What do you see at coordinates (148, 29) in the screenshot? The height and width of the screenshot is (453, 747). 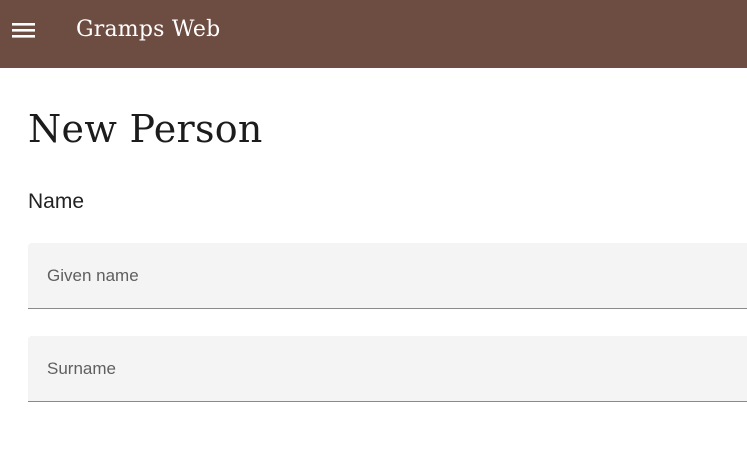 I see `app-title: Gramps Web` at bounding box center [148, 29].